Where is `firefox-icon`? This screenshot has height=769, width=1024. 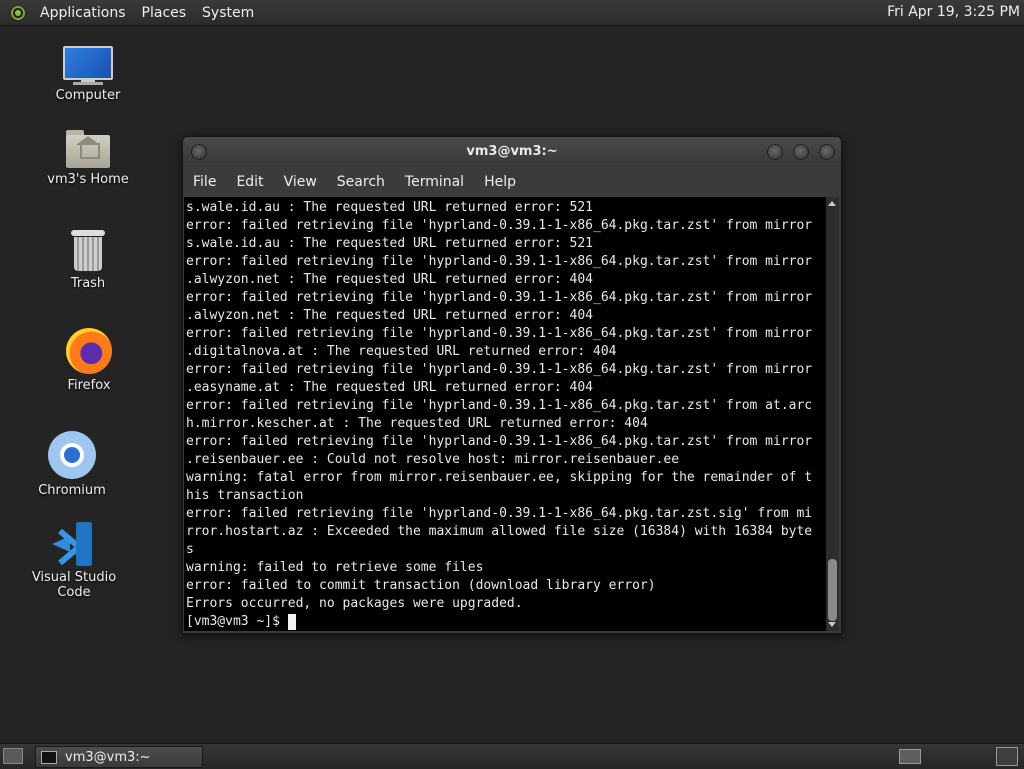
firefox-icon is located at coordinates (89, 351).